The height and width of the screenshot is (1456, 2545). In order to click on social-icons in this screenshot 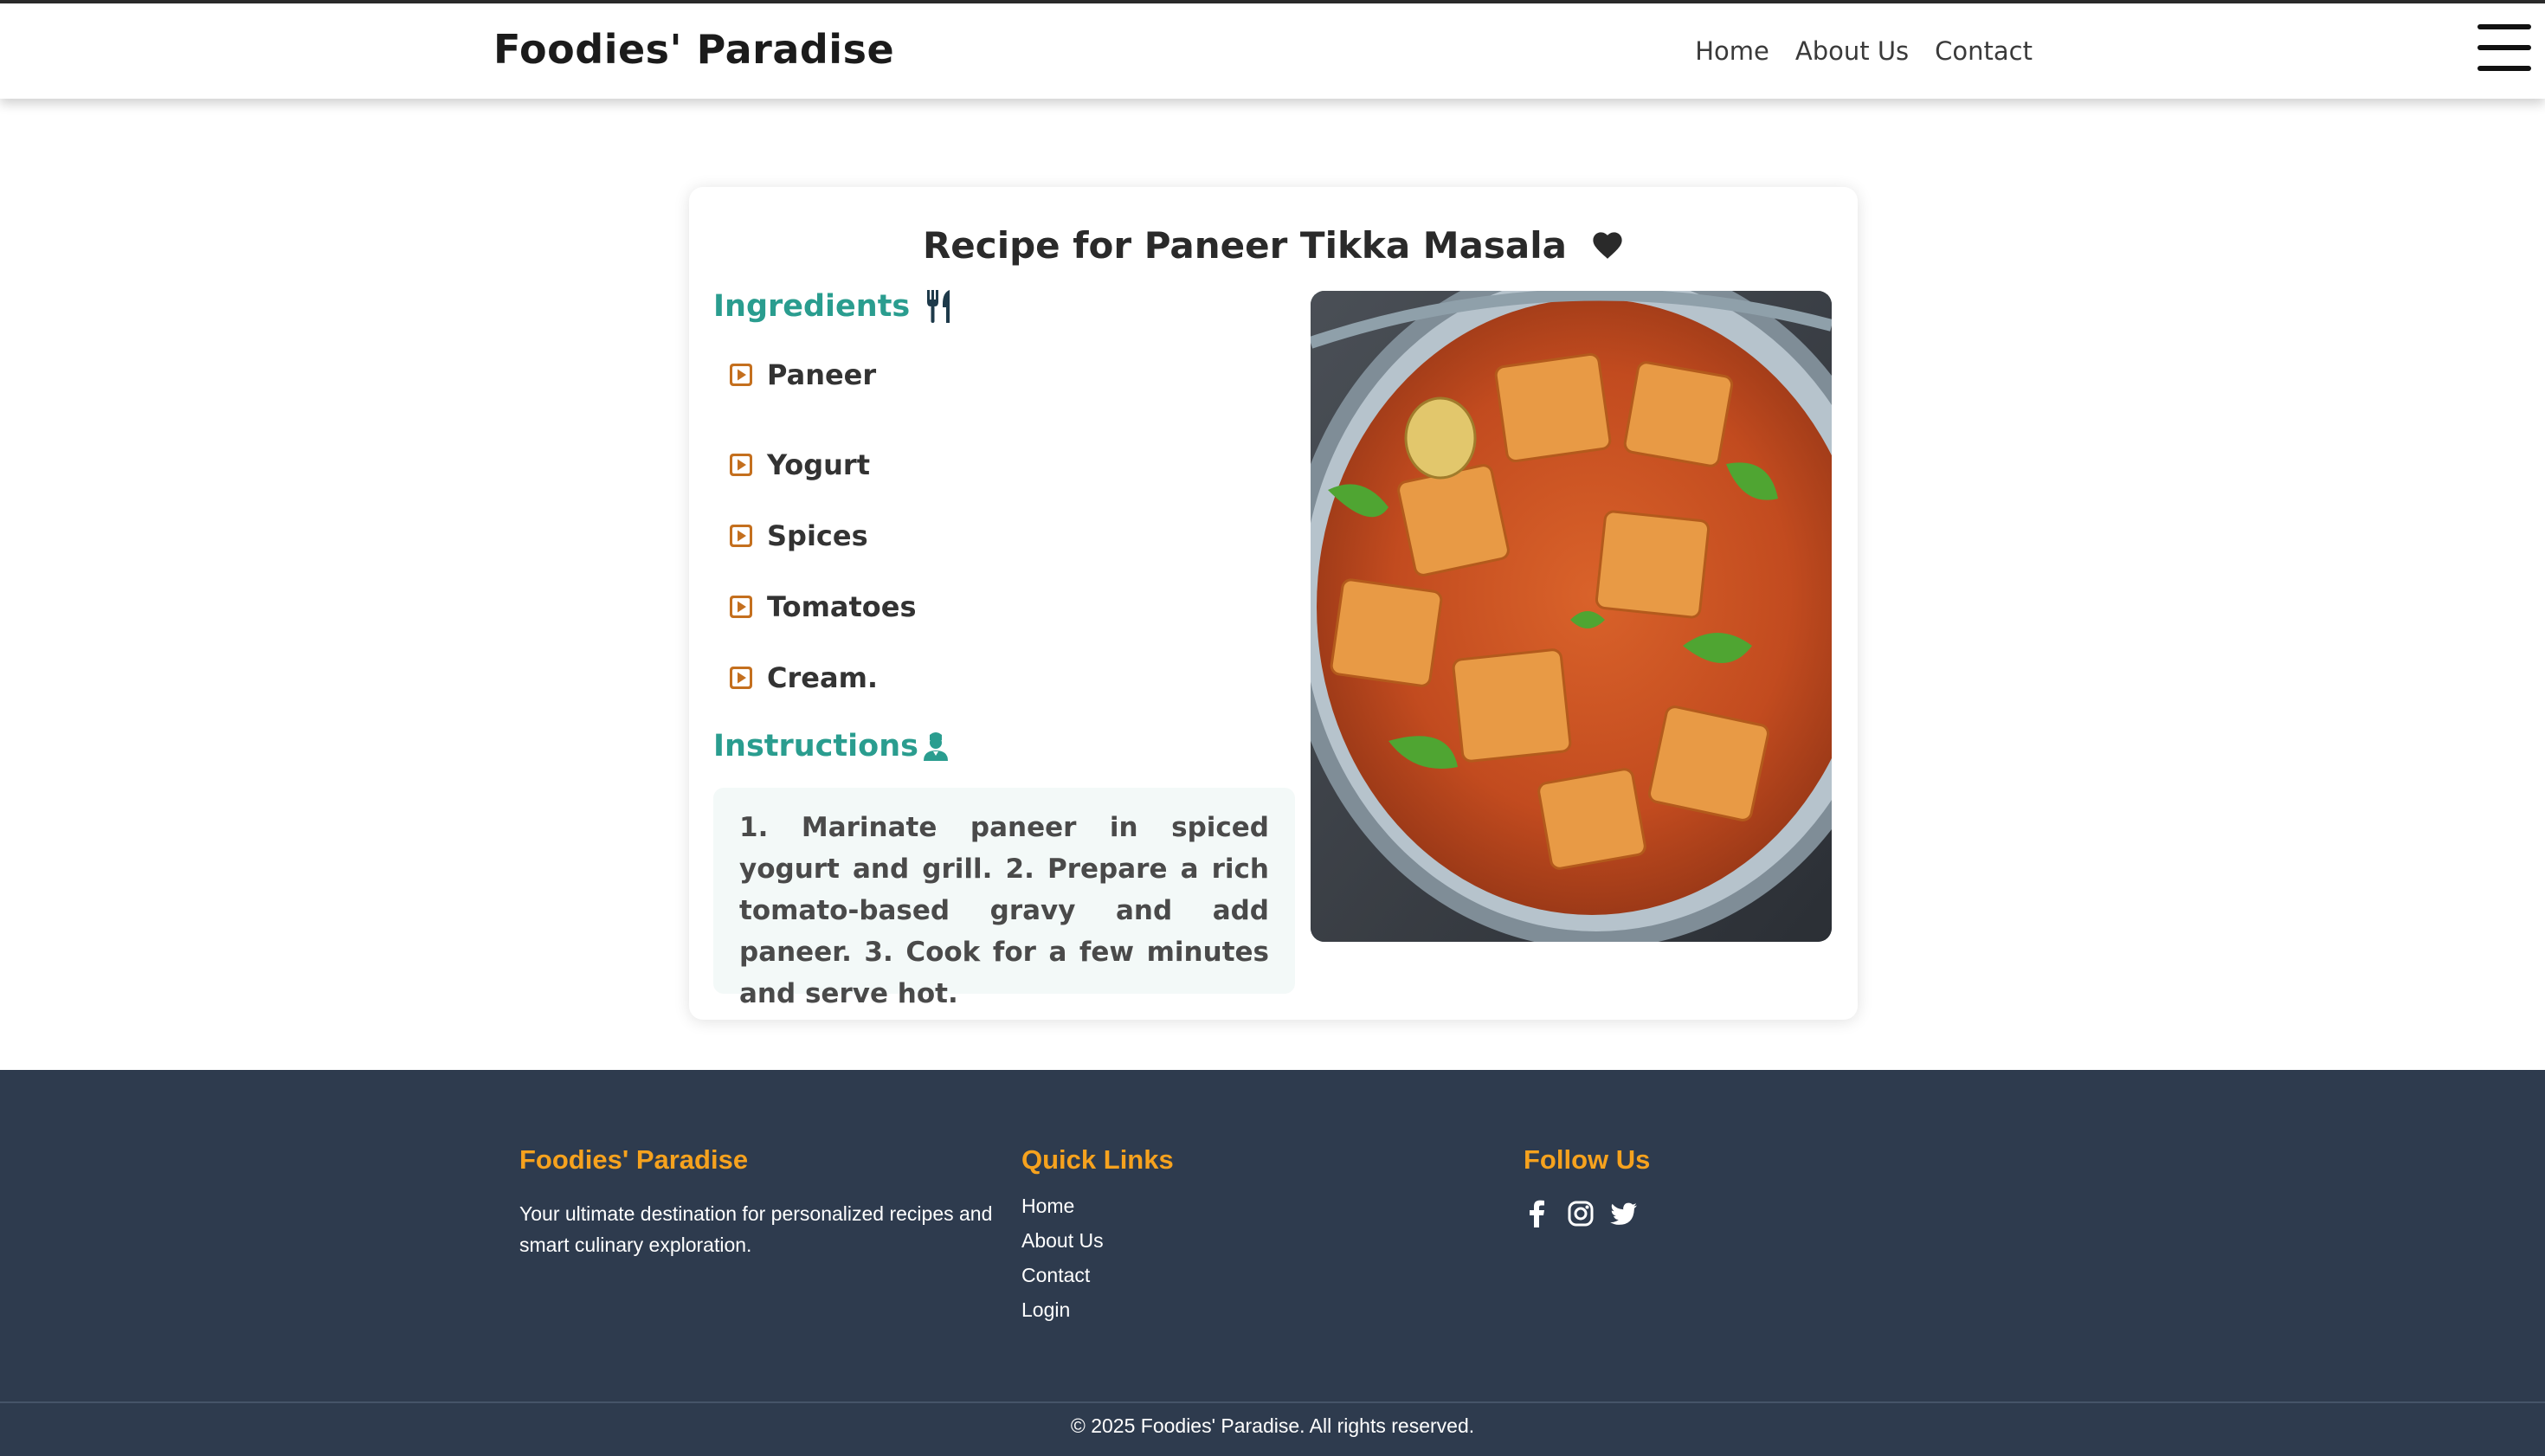, I will do `click(1587, 1213)`.